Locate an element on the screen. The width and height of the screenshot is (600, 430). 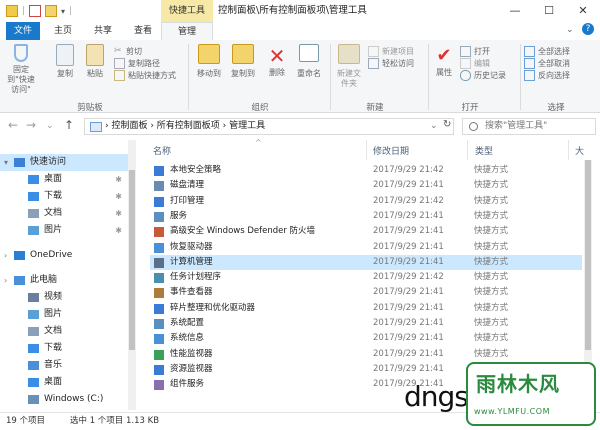
cut-button: ✂ 剪切 is located at coordinates (145, 51).